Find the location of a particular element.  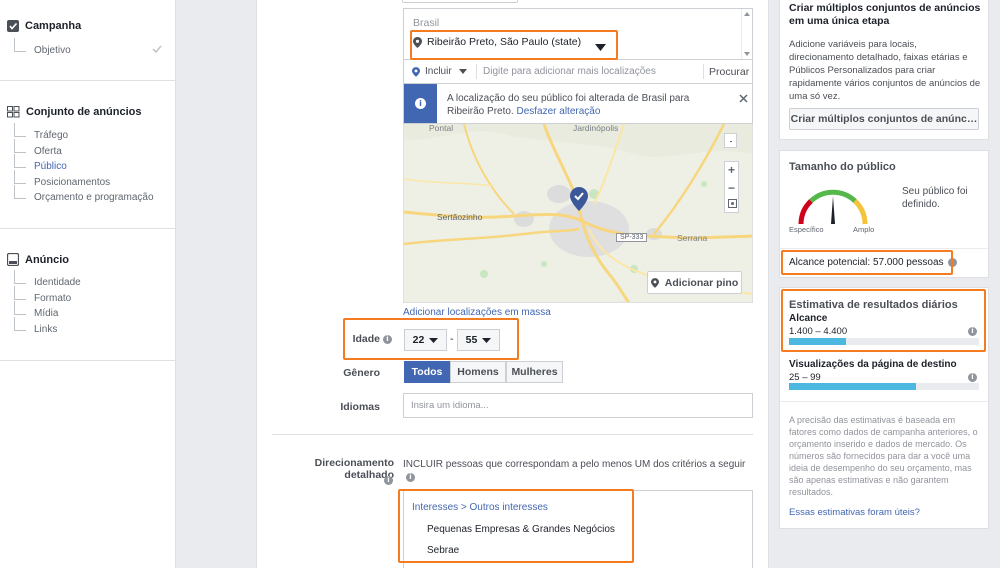

sidebar-ad-header: Anúncio is located at coordinates (38, 259).